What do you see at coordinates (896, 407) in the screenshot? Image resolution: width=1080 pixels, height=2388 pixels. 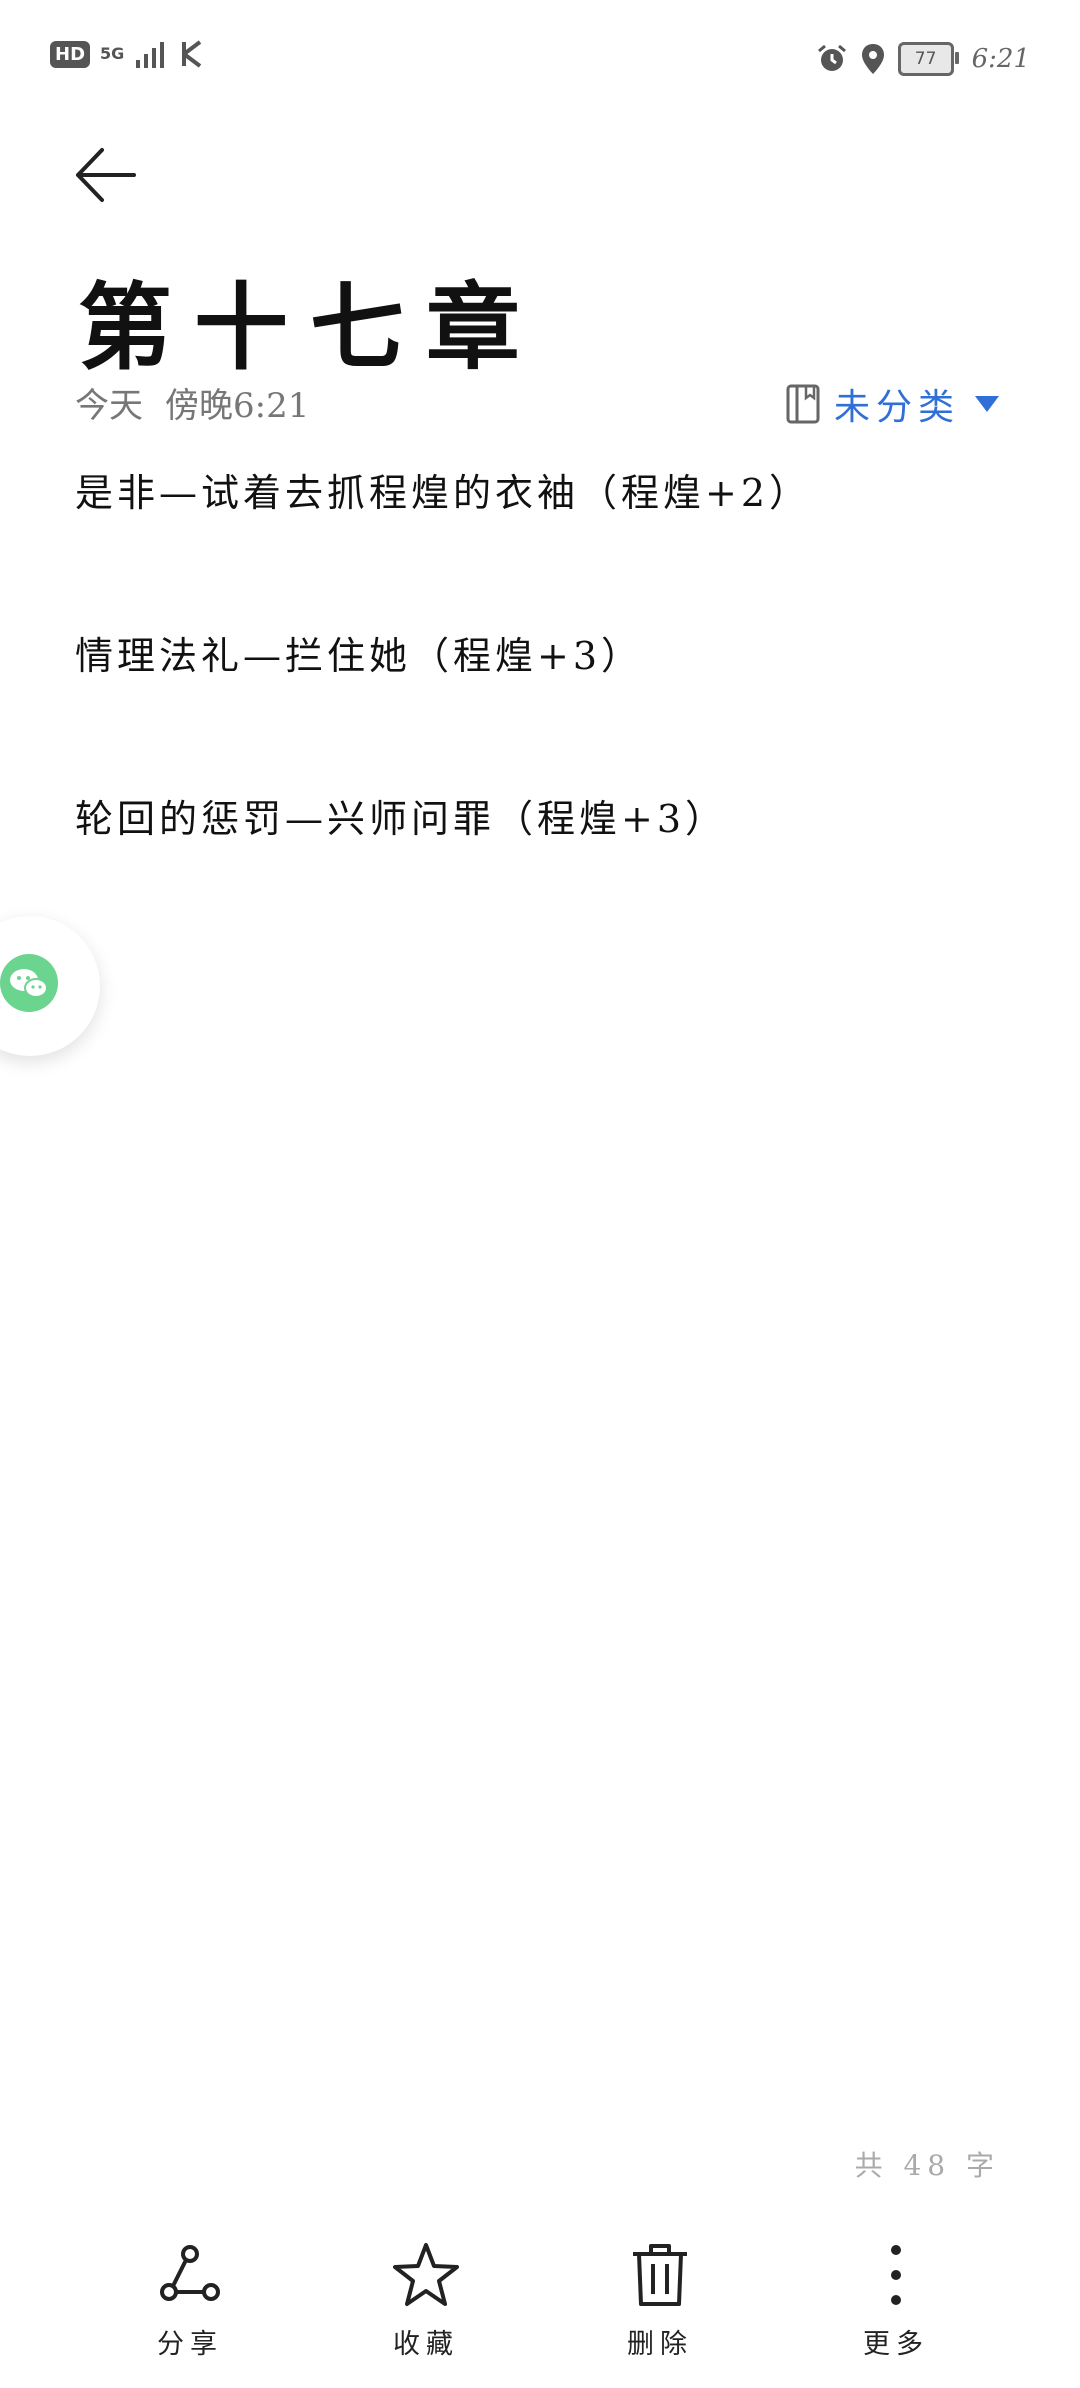 I see `category-label: 未分类` at bounding box center [896, 407].